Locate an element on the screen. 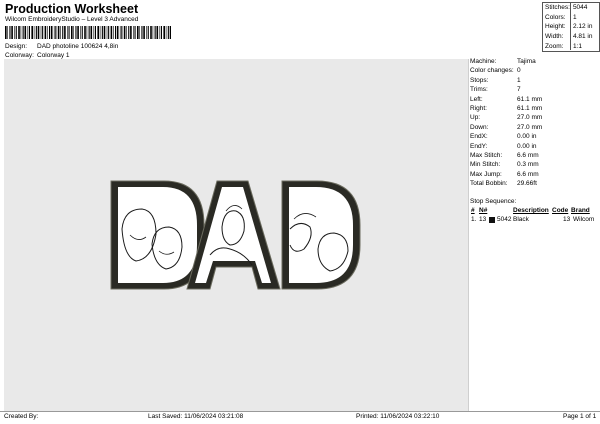  info-label: Right: is located at coordinates (478, 108).